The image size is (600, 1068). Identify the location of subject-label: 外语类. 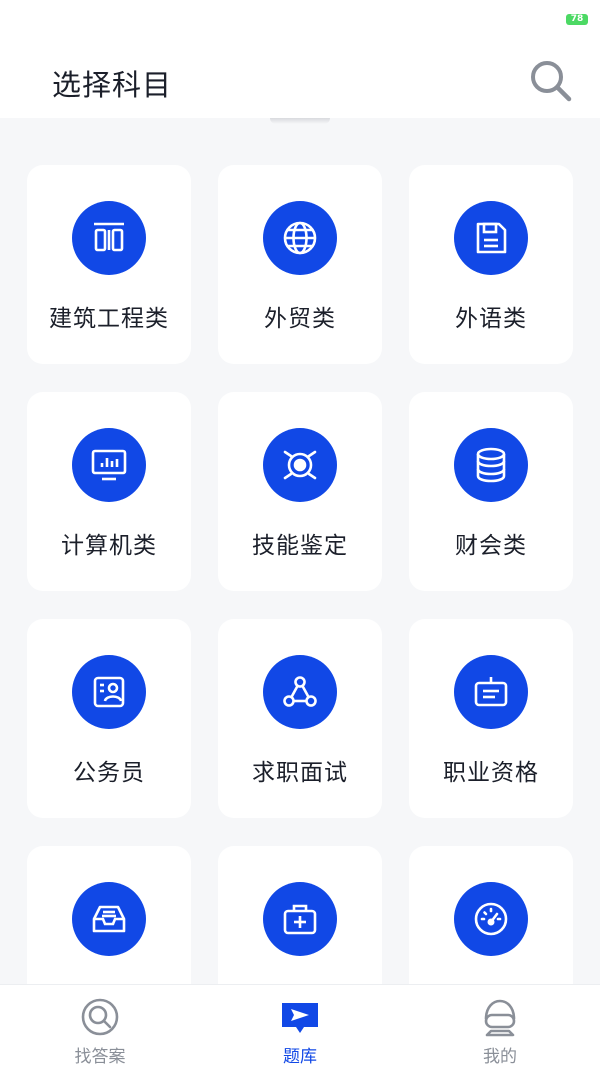
(491, 319).